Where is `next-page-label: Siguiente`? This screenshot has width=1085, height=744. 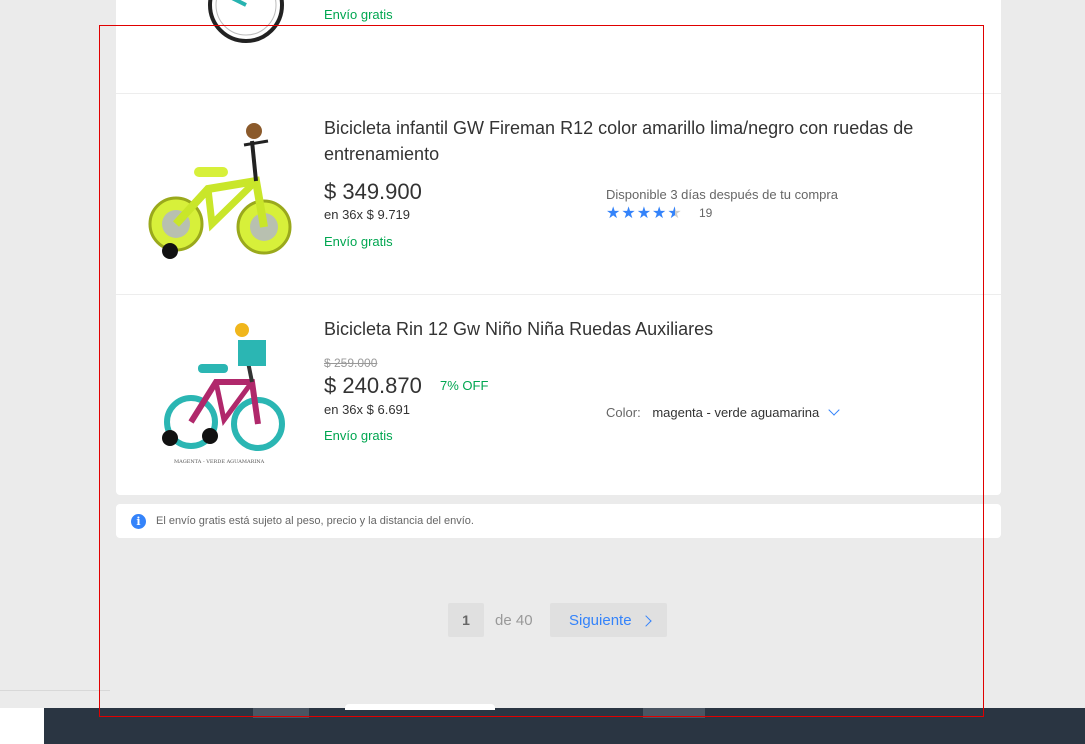
next-page-label: Siguiente is located at coordinates (600, 620).